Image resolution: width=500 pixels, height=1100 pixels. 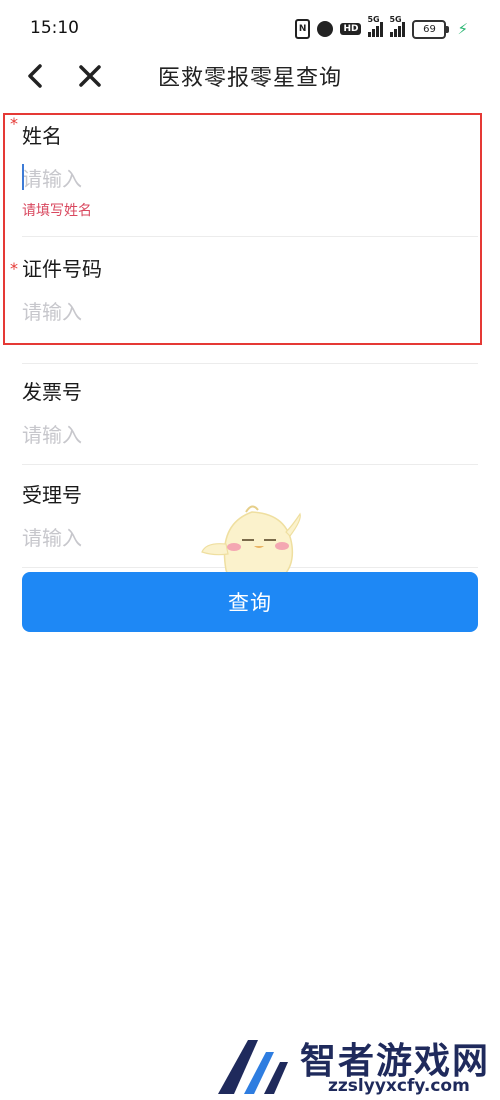 What do you see at coordinates (250, 28) in the screenshot?
I see `status-bar: 15:10 N HD 5G 5G 69 ⚡︎` at bounding box center [250, 28].